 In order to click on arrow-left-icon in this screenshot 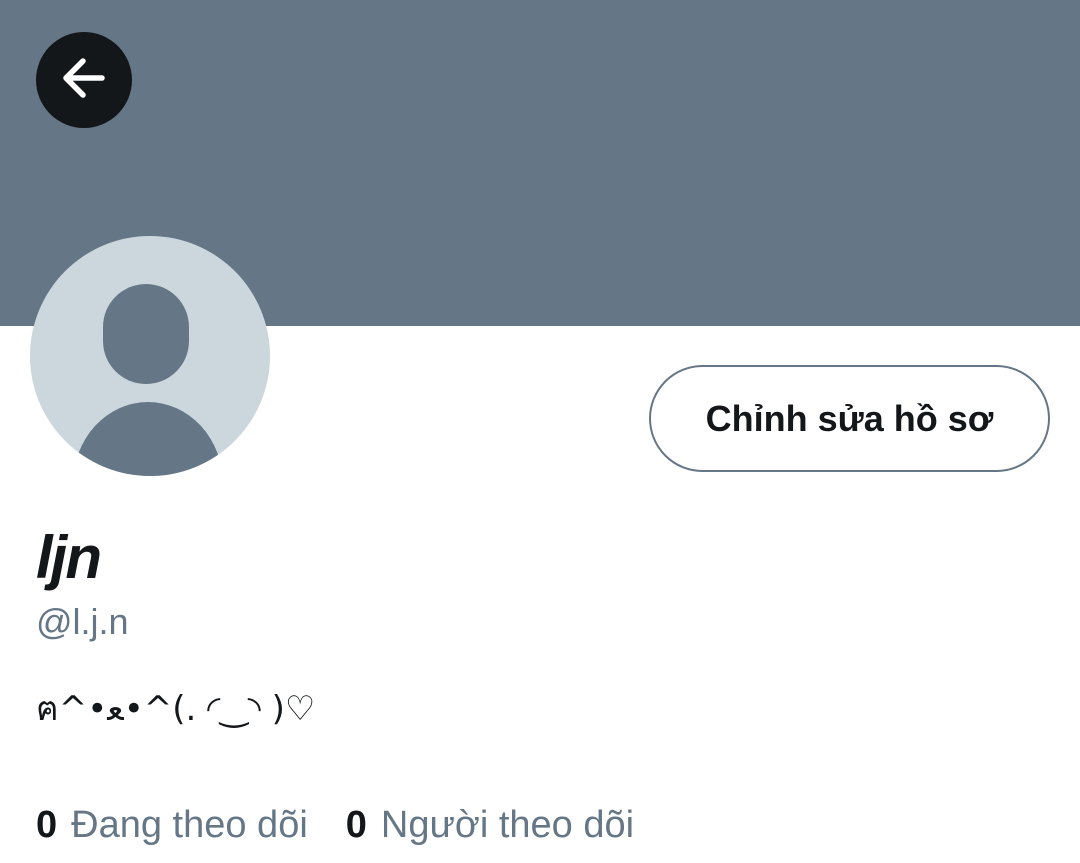, I will do `click(84, 80)`.